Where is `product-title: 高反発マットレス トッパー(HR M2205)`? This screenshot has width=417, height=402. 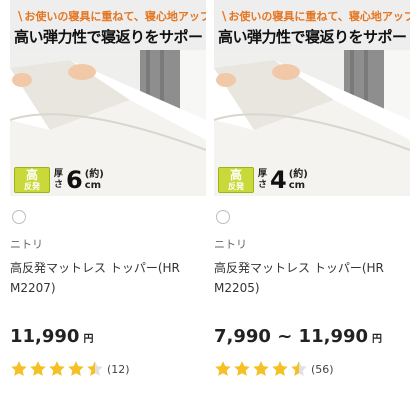
product-title: 高反発マットレス トッパー(HR M2205) is located at coordinates (309, 278).